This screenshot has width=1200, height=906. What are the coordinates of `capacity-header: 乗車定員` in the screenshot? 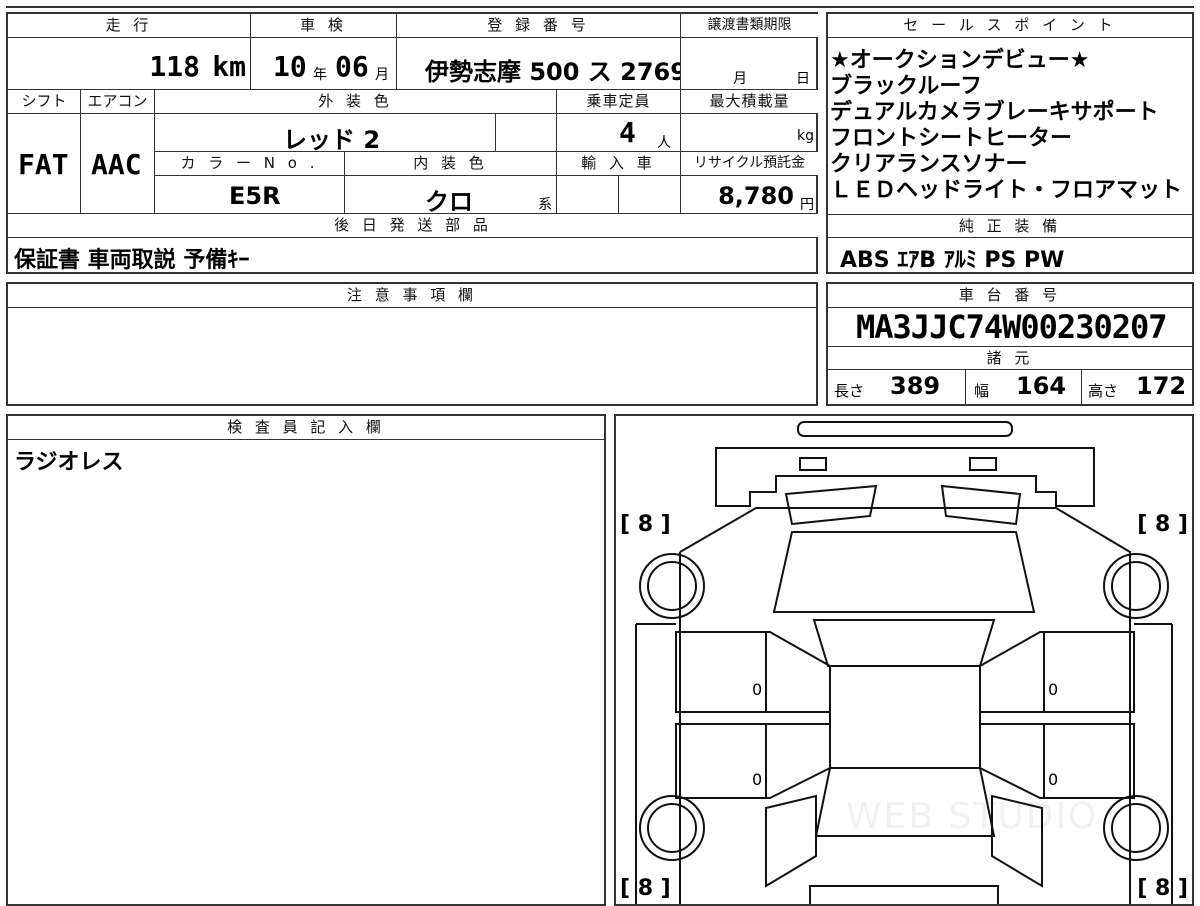 It's located at (619, 102).